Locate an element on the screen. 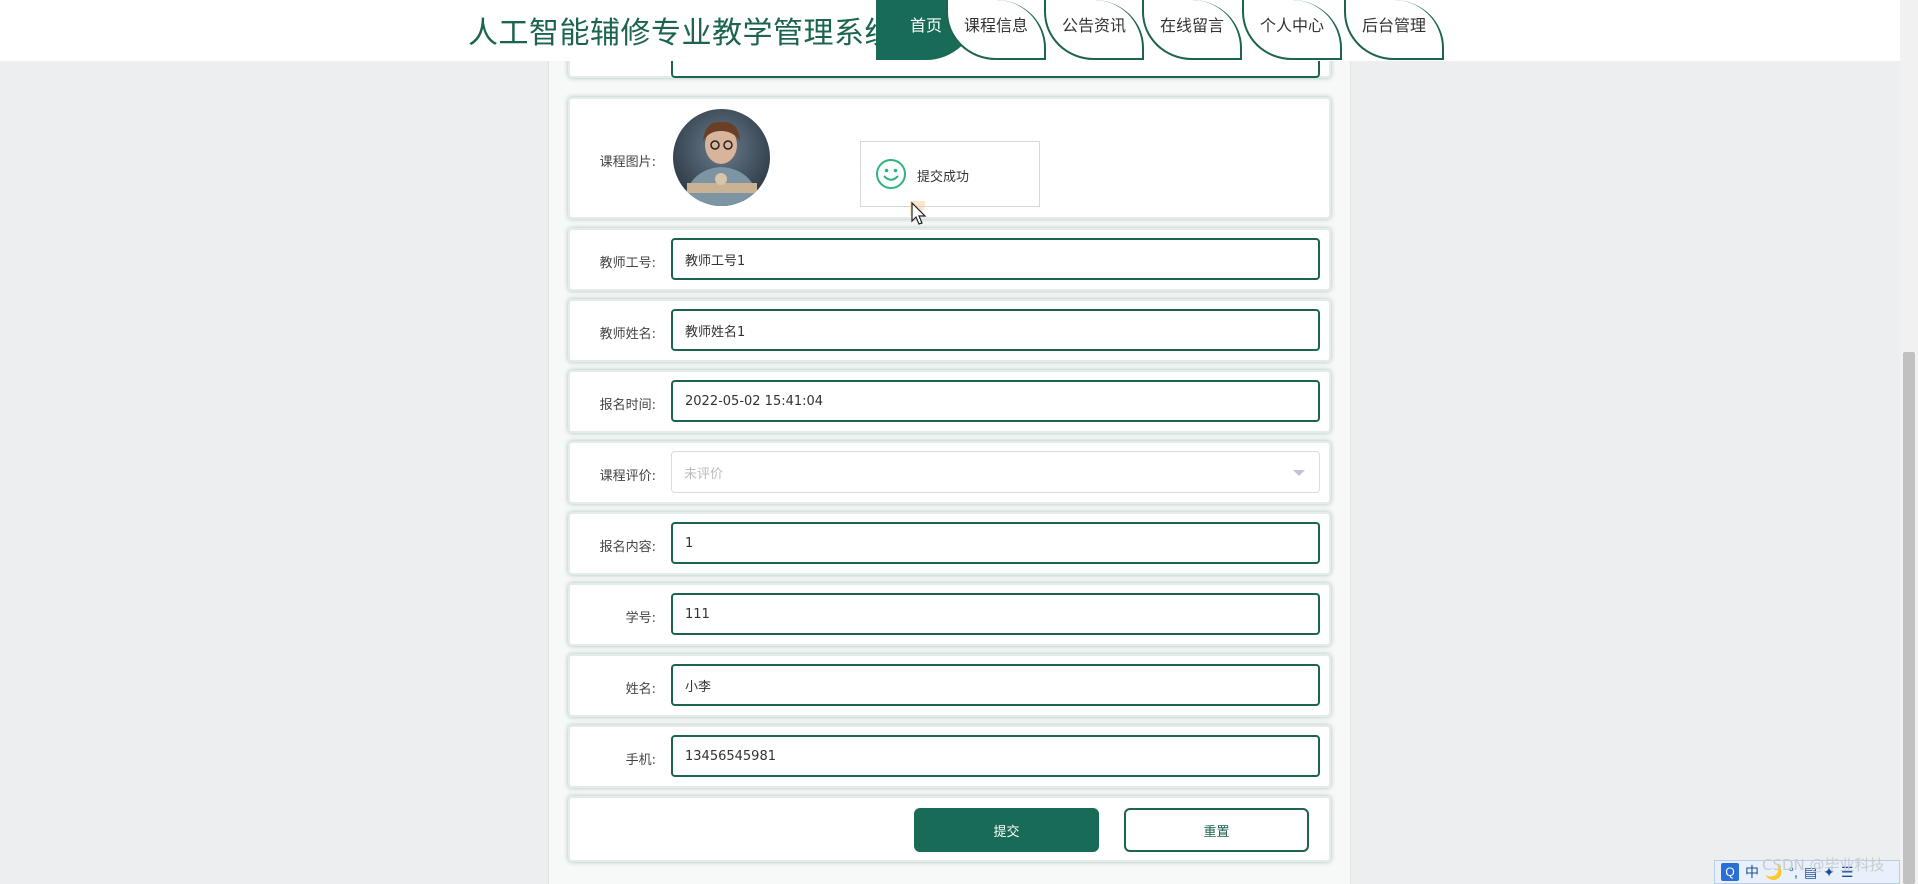 This screenshot has width=1918, height=884. page-scrollbar is located at coordinates (1909, 442).